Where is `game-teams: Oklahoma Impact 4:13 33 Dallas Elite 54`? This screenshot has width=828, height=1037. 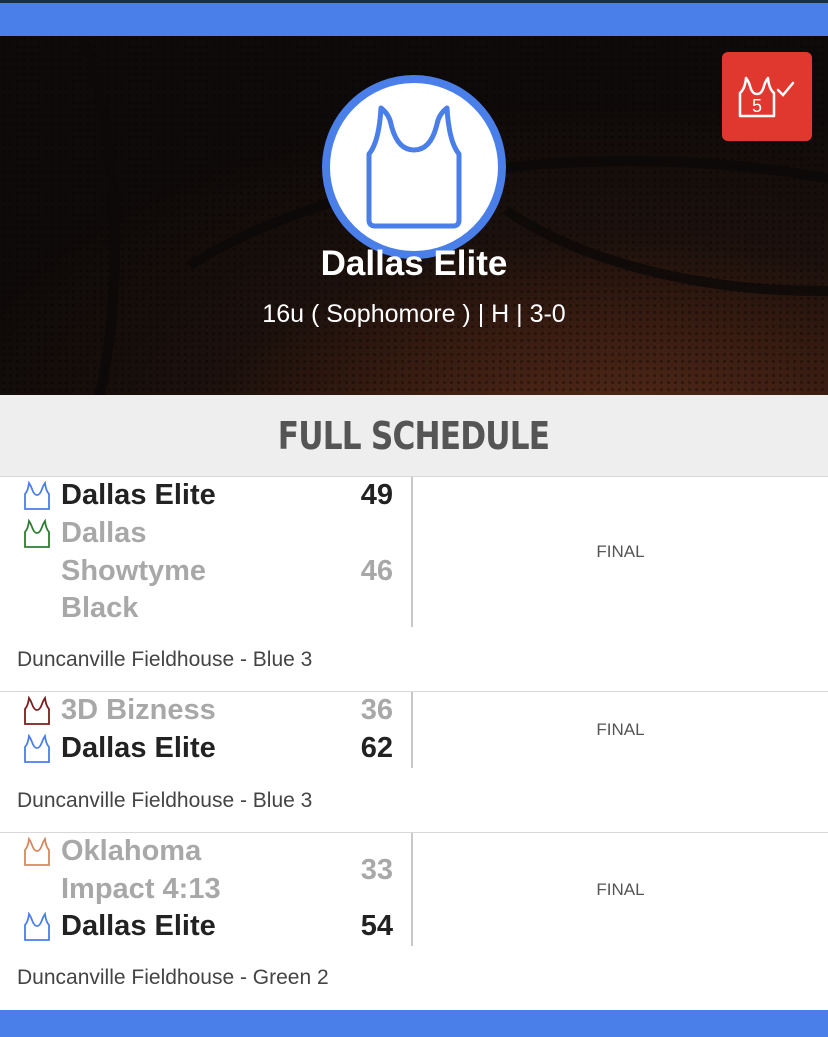
game-teams: Oklahoma Impact 4:13 33 Dallas Elite 54 is located at coordinates (206, 889).